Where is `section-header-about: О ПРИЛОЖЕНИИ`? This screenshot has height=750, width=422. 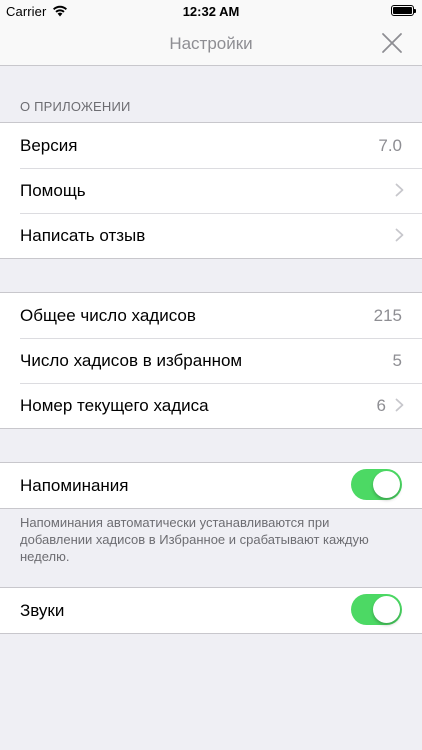 section-header-about: О ПРИЛОЖЕНИИ is located at coordinates (75, 106).